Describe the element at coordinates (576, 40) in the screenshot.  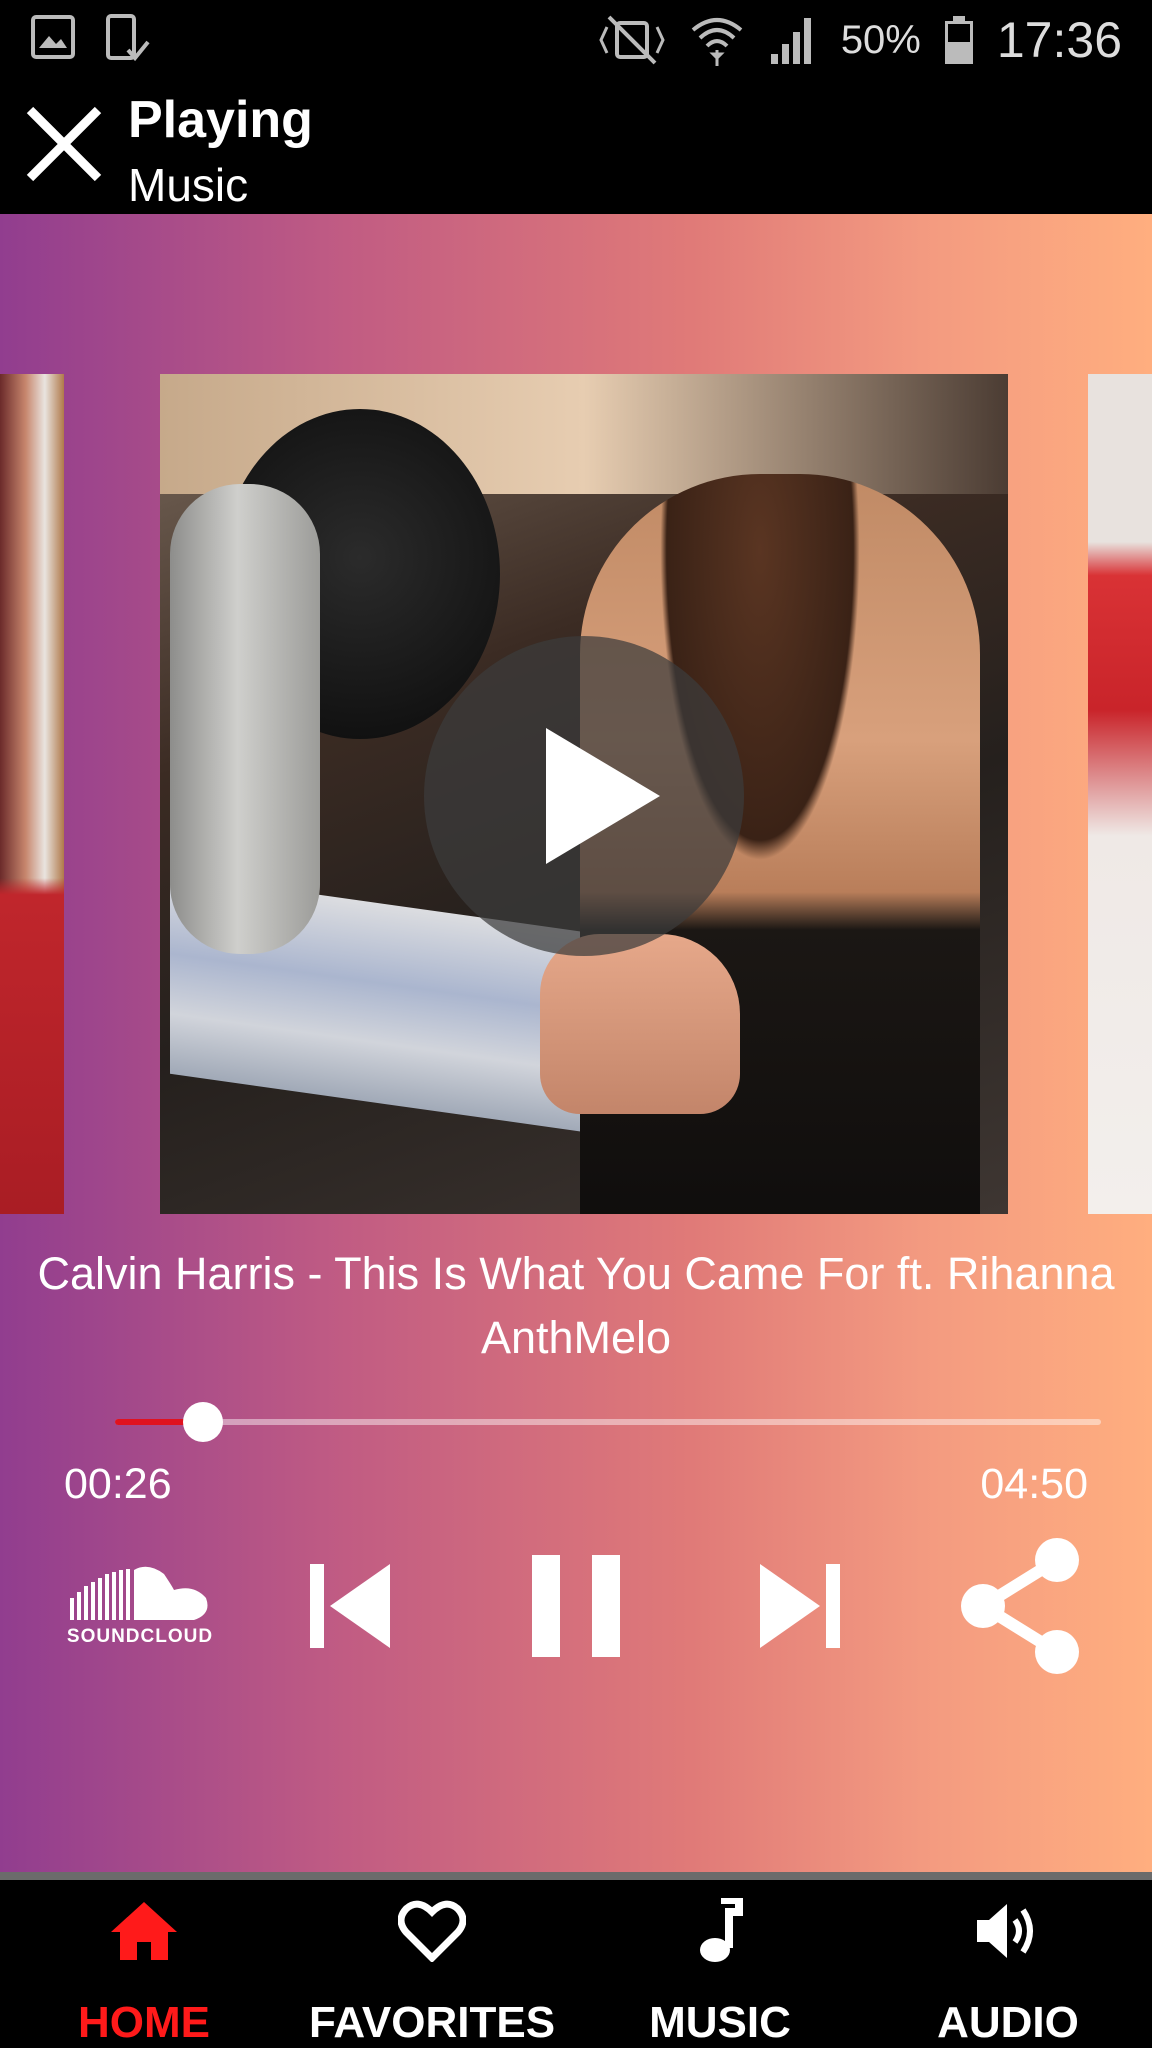
I see `status-bar: 50% 17:36` at that location.